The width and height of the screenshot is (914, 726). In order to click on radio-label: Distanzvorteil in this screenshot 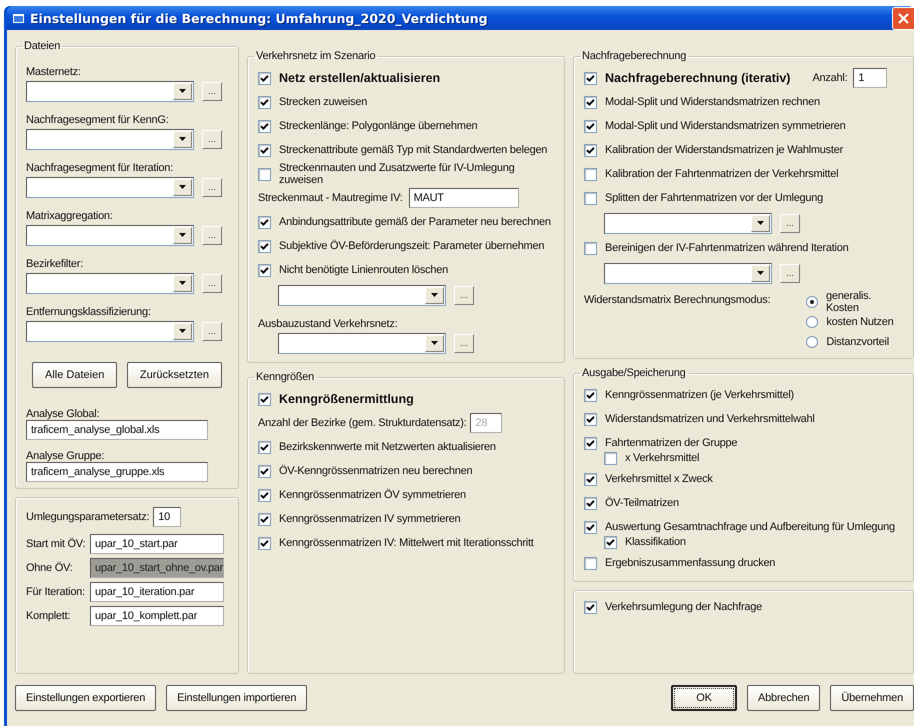, I will do `click(857, 342)`.